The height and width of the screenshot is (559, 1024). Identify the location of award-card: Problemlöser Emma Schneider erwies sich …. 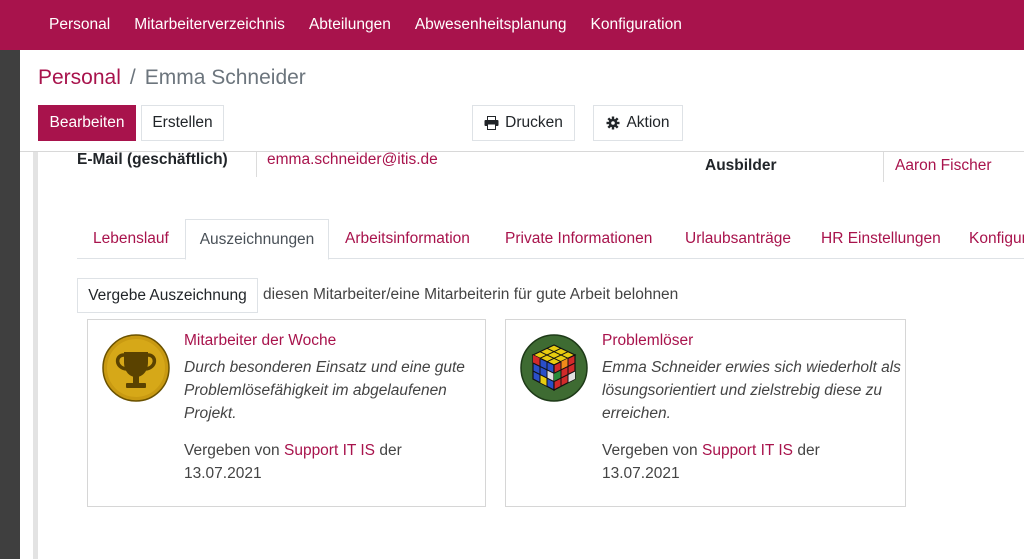
(705, 413).